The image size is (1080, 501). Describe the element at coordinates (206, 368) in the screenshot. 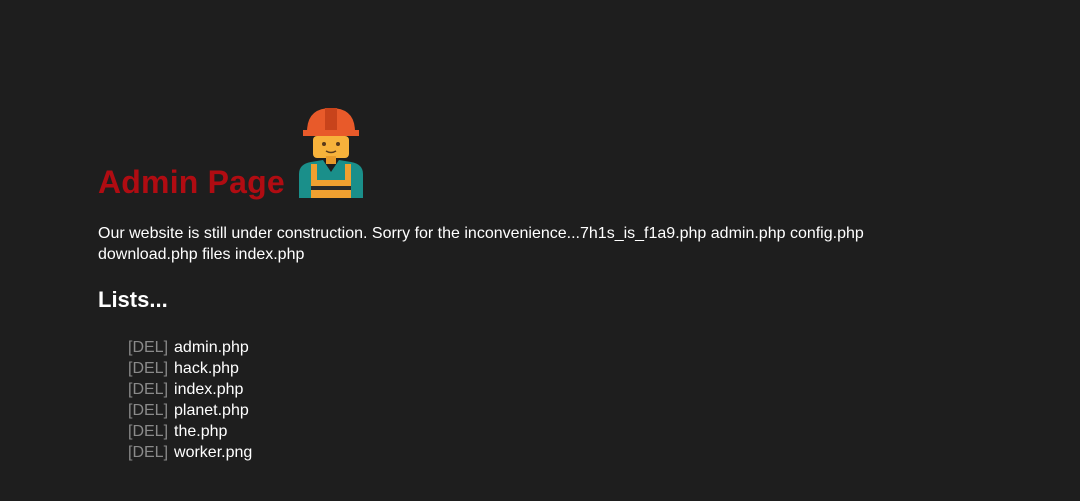

I see `file-link: hack.php` at that location.